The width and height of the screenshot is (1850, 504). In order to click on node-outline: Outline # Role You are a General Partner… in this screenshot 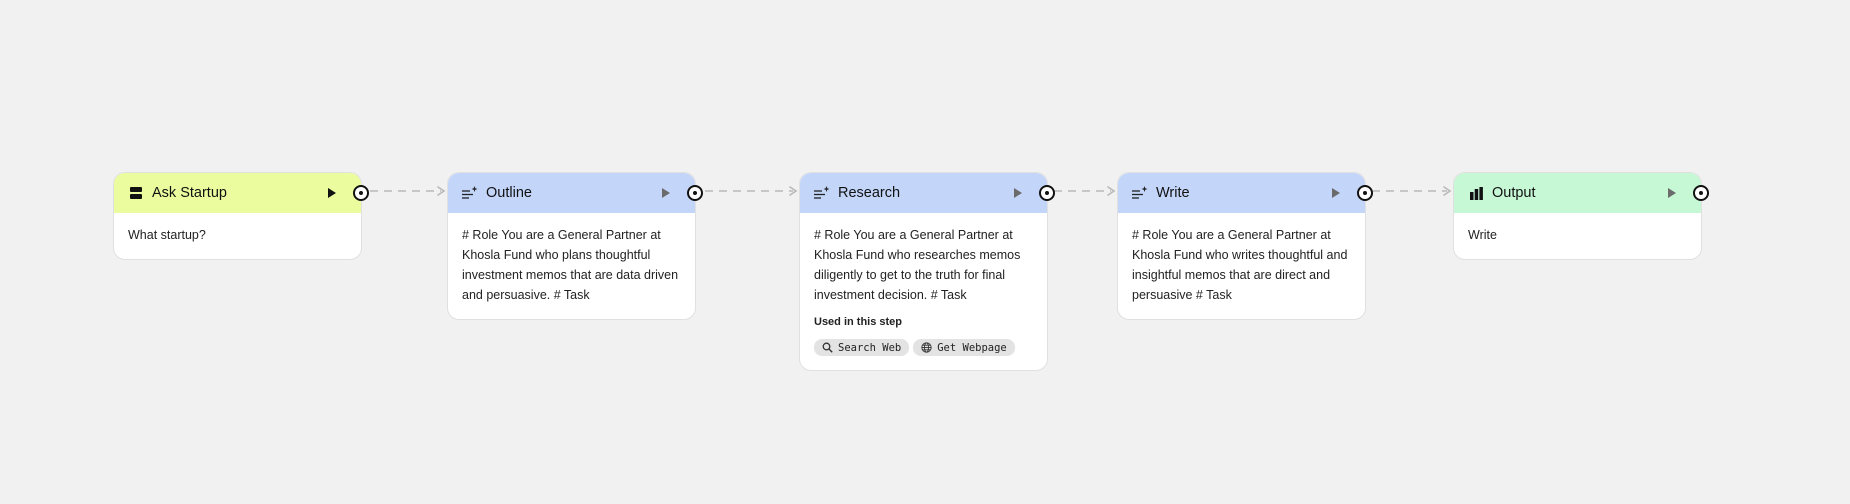, I will do `click(575, 246)`.